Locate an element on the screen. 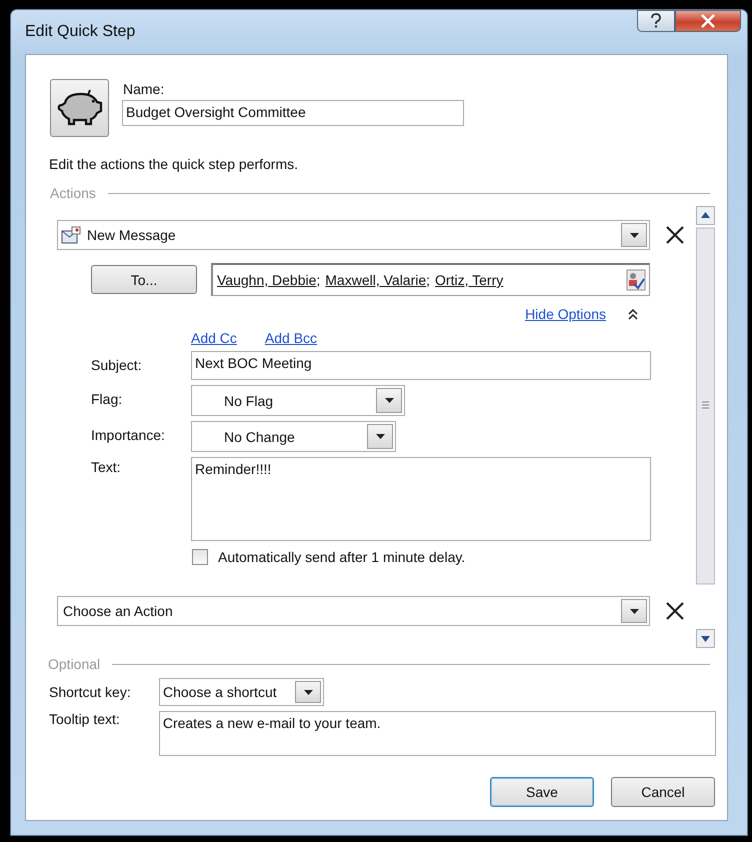 The image size is (752, 842). section-heading: Actions is located at coordinates (73, 193).